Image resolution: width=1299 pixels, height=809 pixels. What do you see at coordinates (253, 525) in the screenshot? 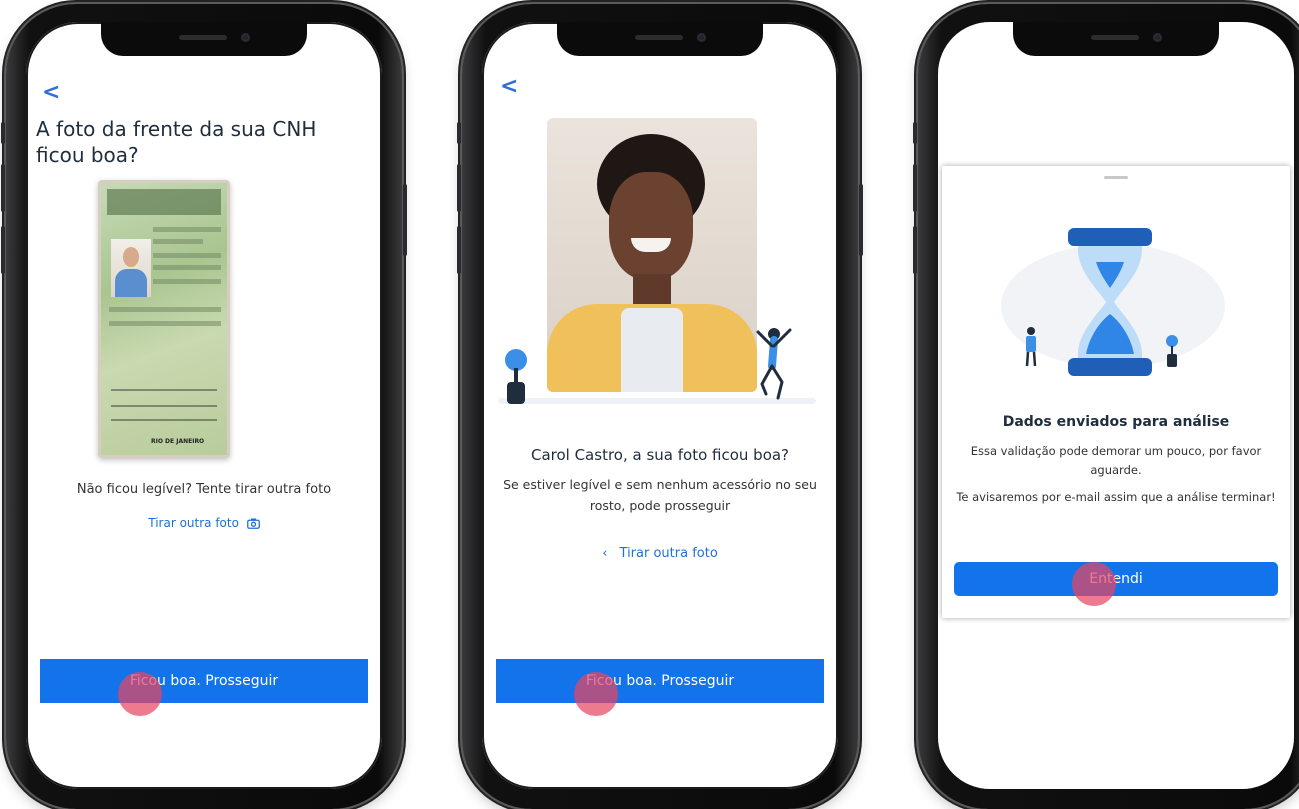
I see `camera-icon` at bounding box center [253, 525].